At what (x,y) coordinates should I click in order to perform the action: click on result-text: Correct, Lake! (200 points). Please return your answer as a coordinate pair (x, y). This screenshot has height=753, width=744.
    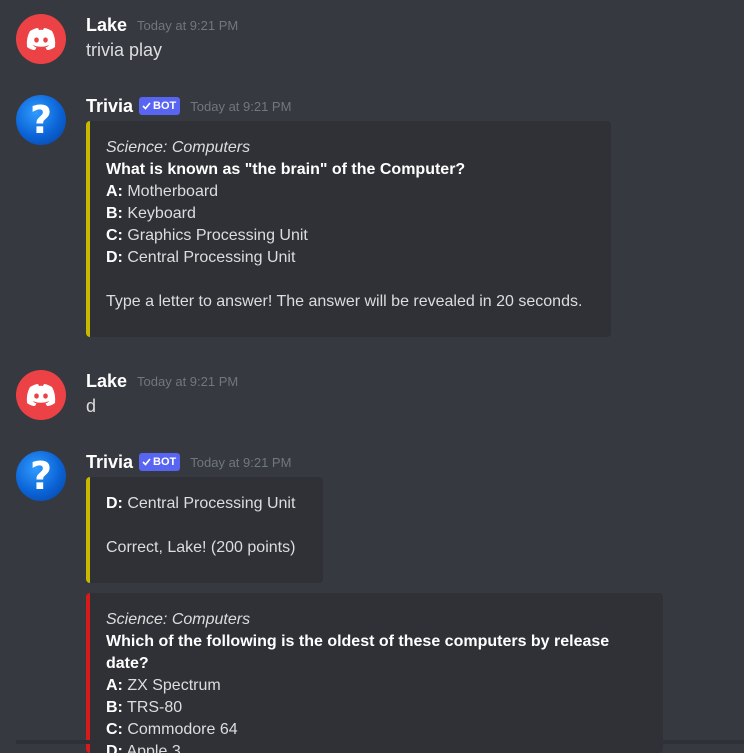
    Looking at the image, I should click on (201, 547).